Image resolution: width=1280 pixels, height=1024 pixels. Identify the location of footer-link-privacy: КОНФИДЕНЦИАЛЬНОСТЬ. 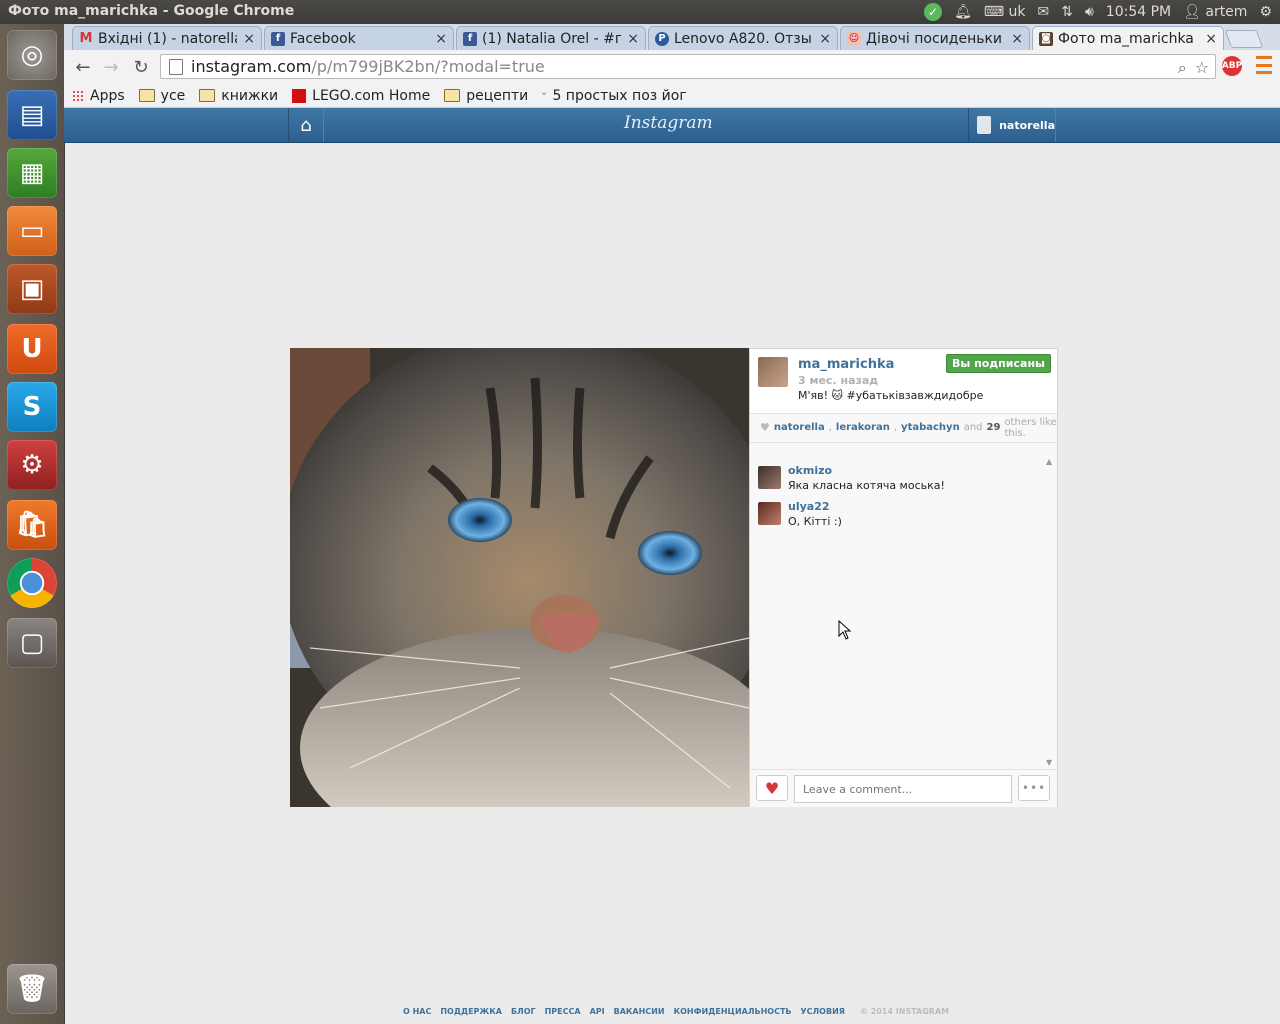
(733, 1011).